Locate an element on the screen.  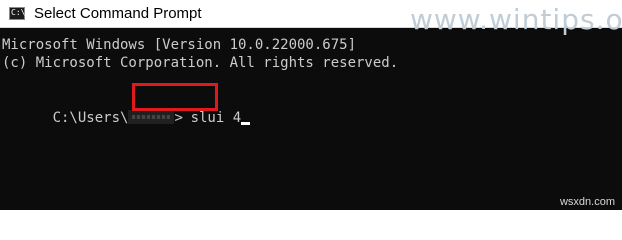
command-prompt-icon-text: C:\ is located at coordinates (18, 12).